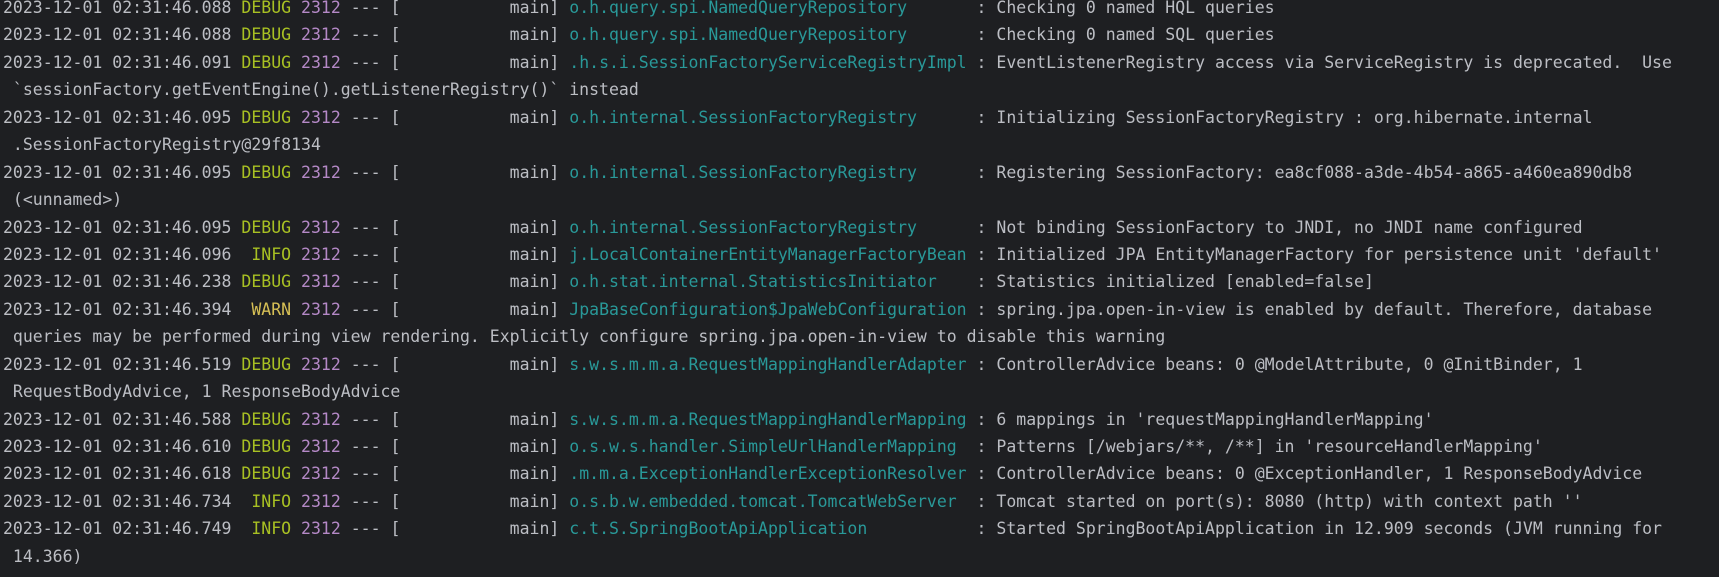  I want to click on log-timestamp: 2023-12-01 02:31:46.095, so click(117, 117).